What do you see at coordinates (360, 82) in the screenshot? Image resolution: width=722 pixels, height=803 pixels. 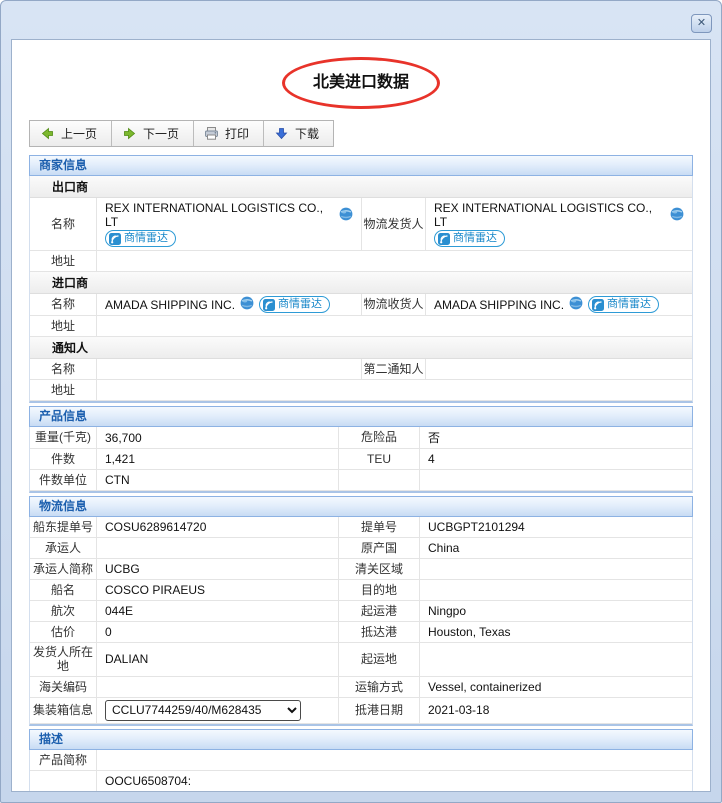 I see `page-title: 北美进口数据` at bounding box center [360, 82].